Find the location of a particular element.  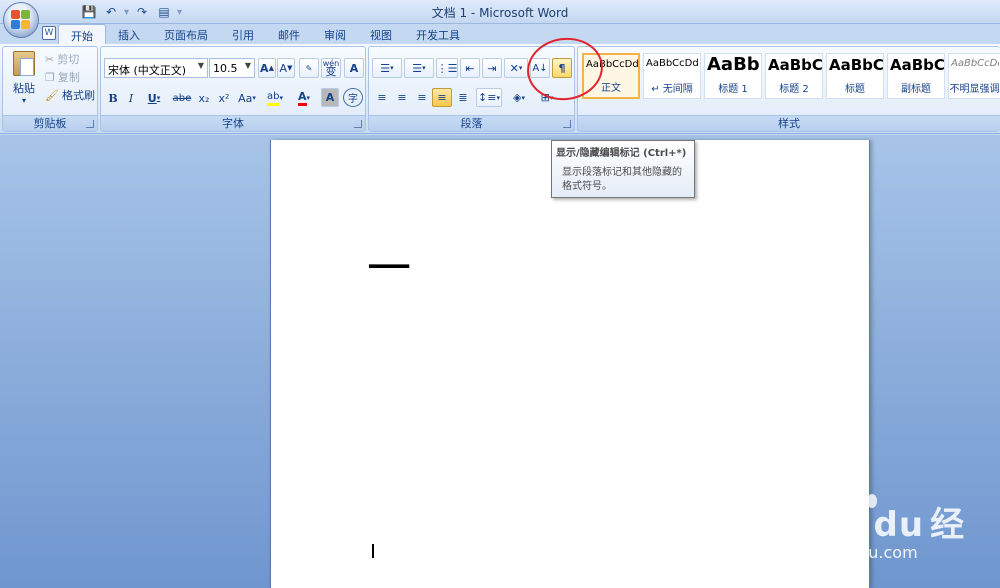

italic-button: I is located at coordinates (131, 98).